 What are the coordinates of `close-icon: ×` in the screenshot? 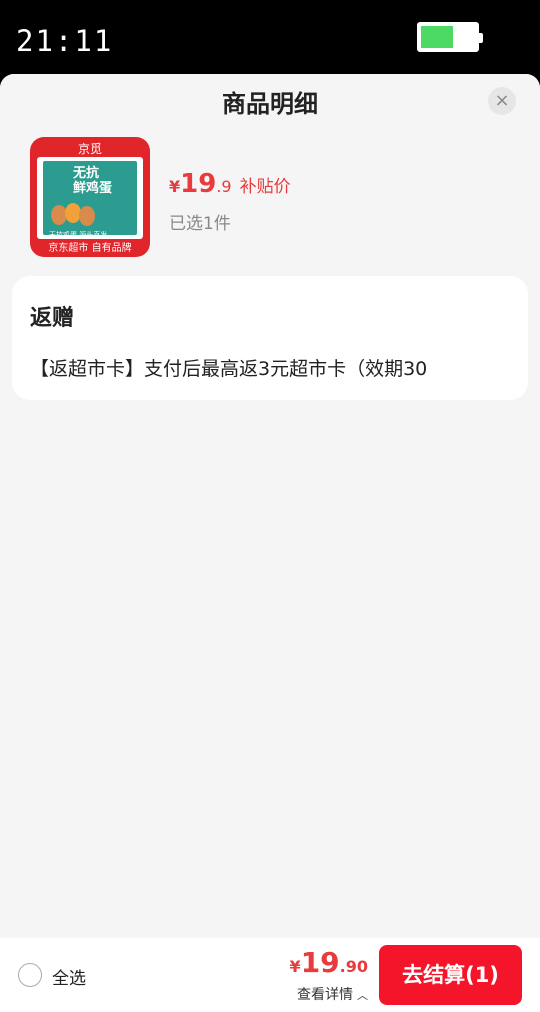 It's located at (502, 100).